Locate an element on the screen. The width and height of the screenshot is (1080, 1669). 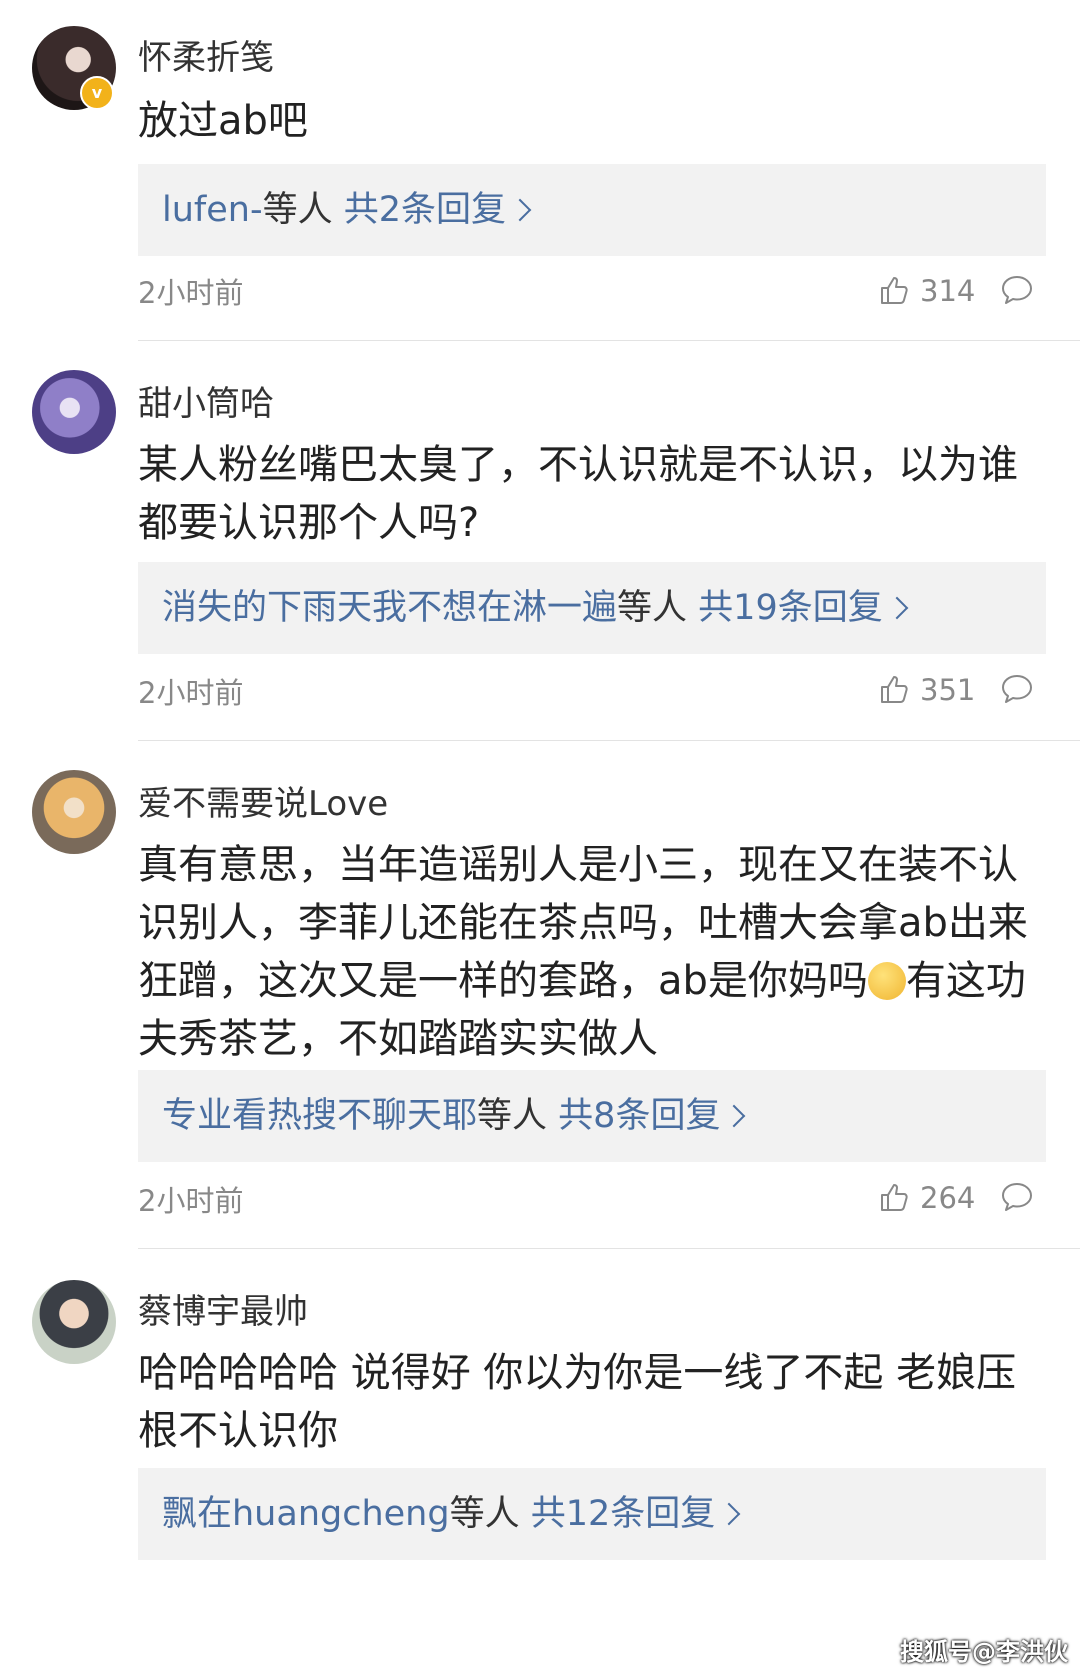
replies-preview: 飘在huangcheng等人 共12条回复 is located at coordinates (592, 1514).